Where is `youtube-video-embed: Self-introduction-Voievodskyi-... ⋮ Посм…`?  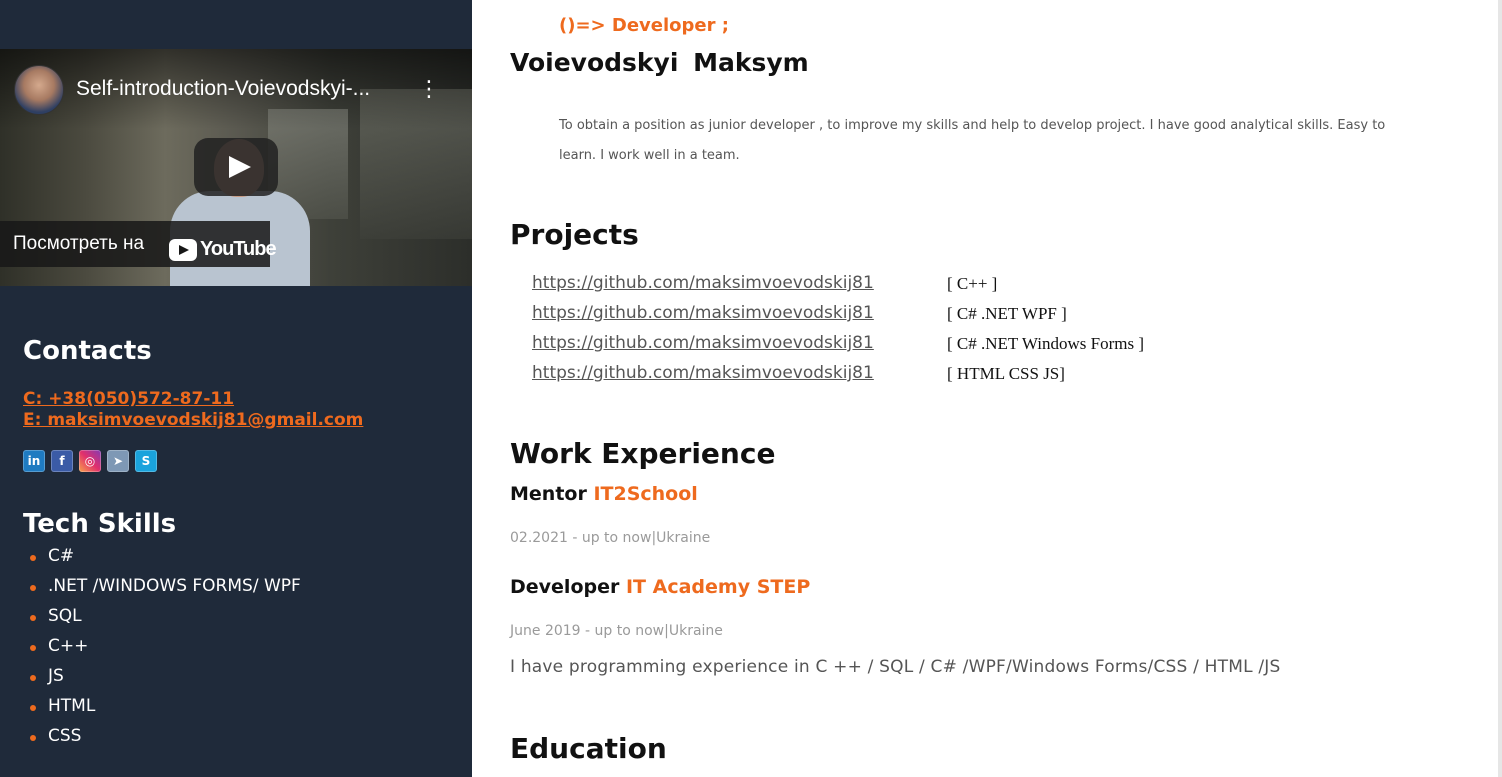
youtube-video-embed: Self-introduction-Voievodskyi-... ⋮ Посм… is located at coordinates (236, 167).